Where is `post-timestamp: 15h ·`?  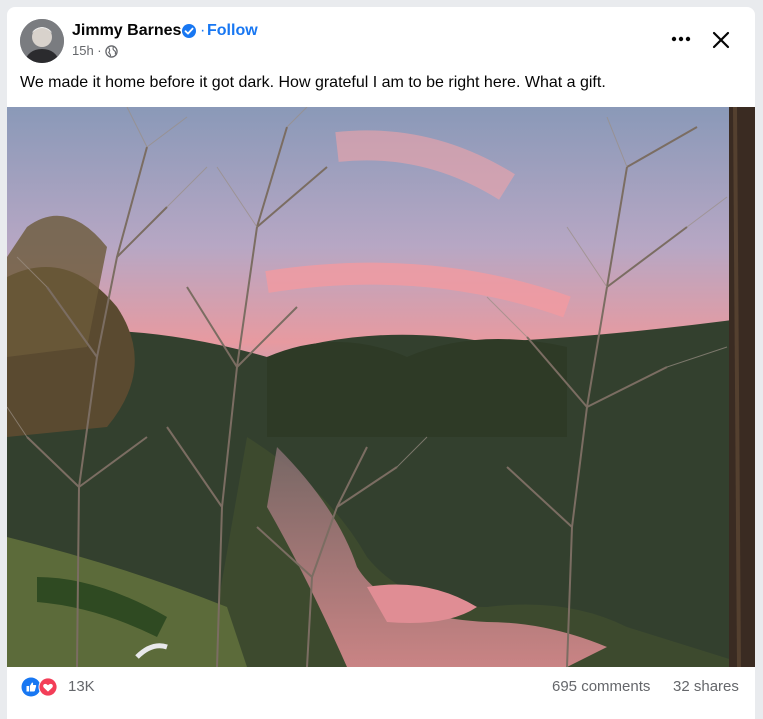
post-timestamp: 15h · is located at coordinates (87, 51).